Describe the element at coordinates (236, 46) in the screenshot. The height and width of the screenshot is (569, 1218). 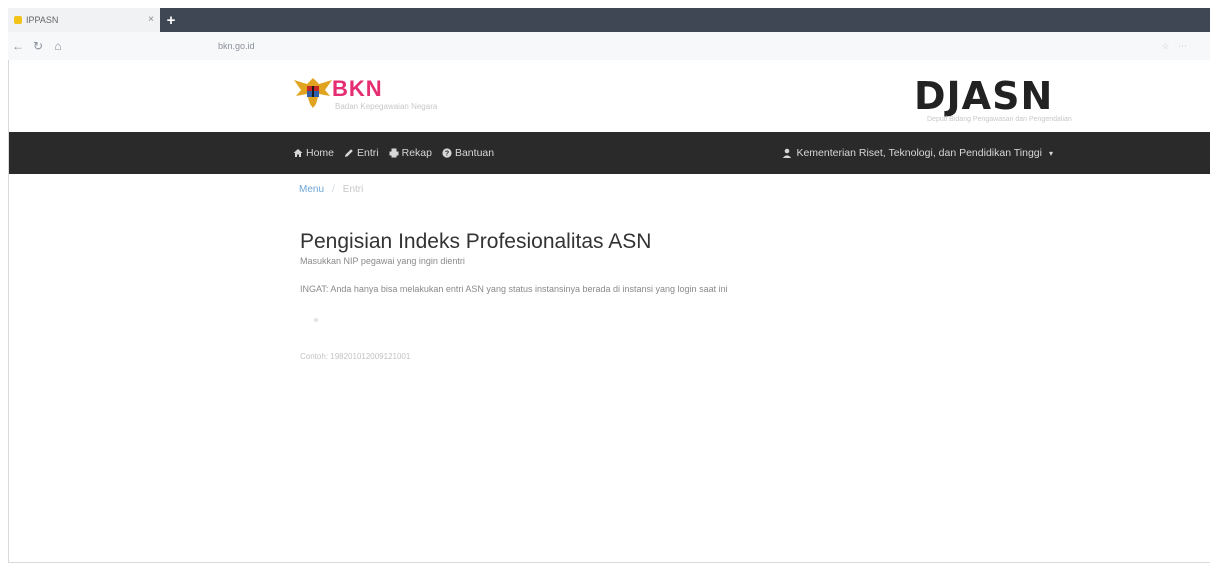
I see `url-field: bkn.go.id` at that location.